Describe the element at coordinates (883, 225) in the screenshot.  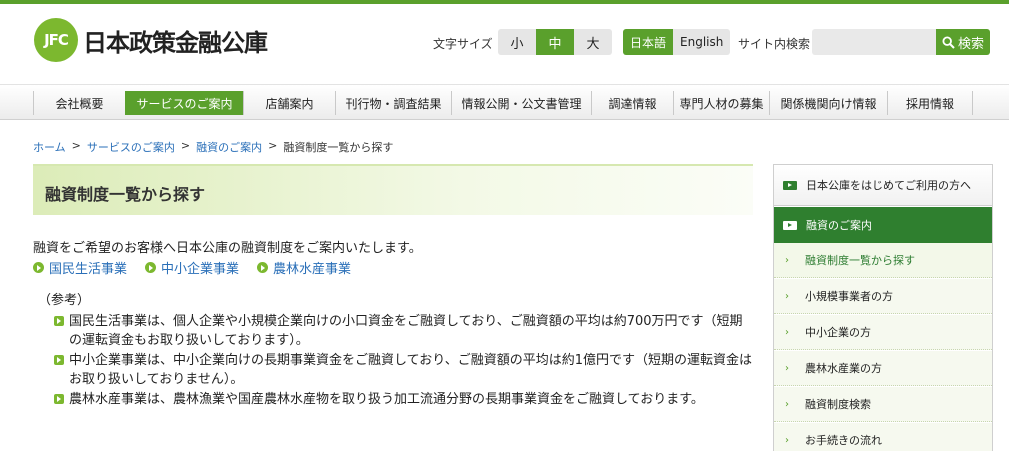
I see `sidebar-item-loans: 融資のご案内` at that location.